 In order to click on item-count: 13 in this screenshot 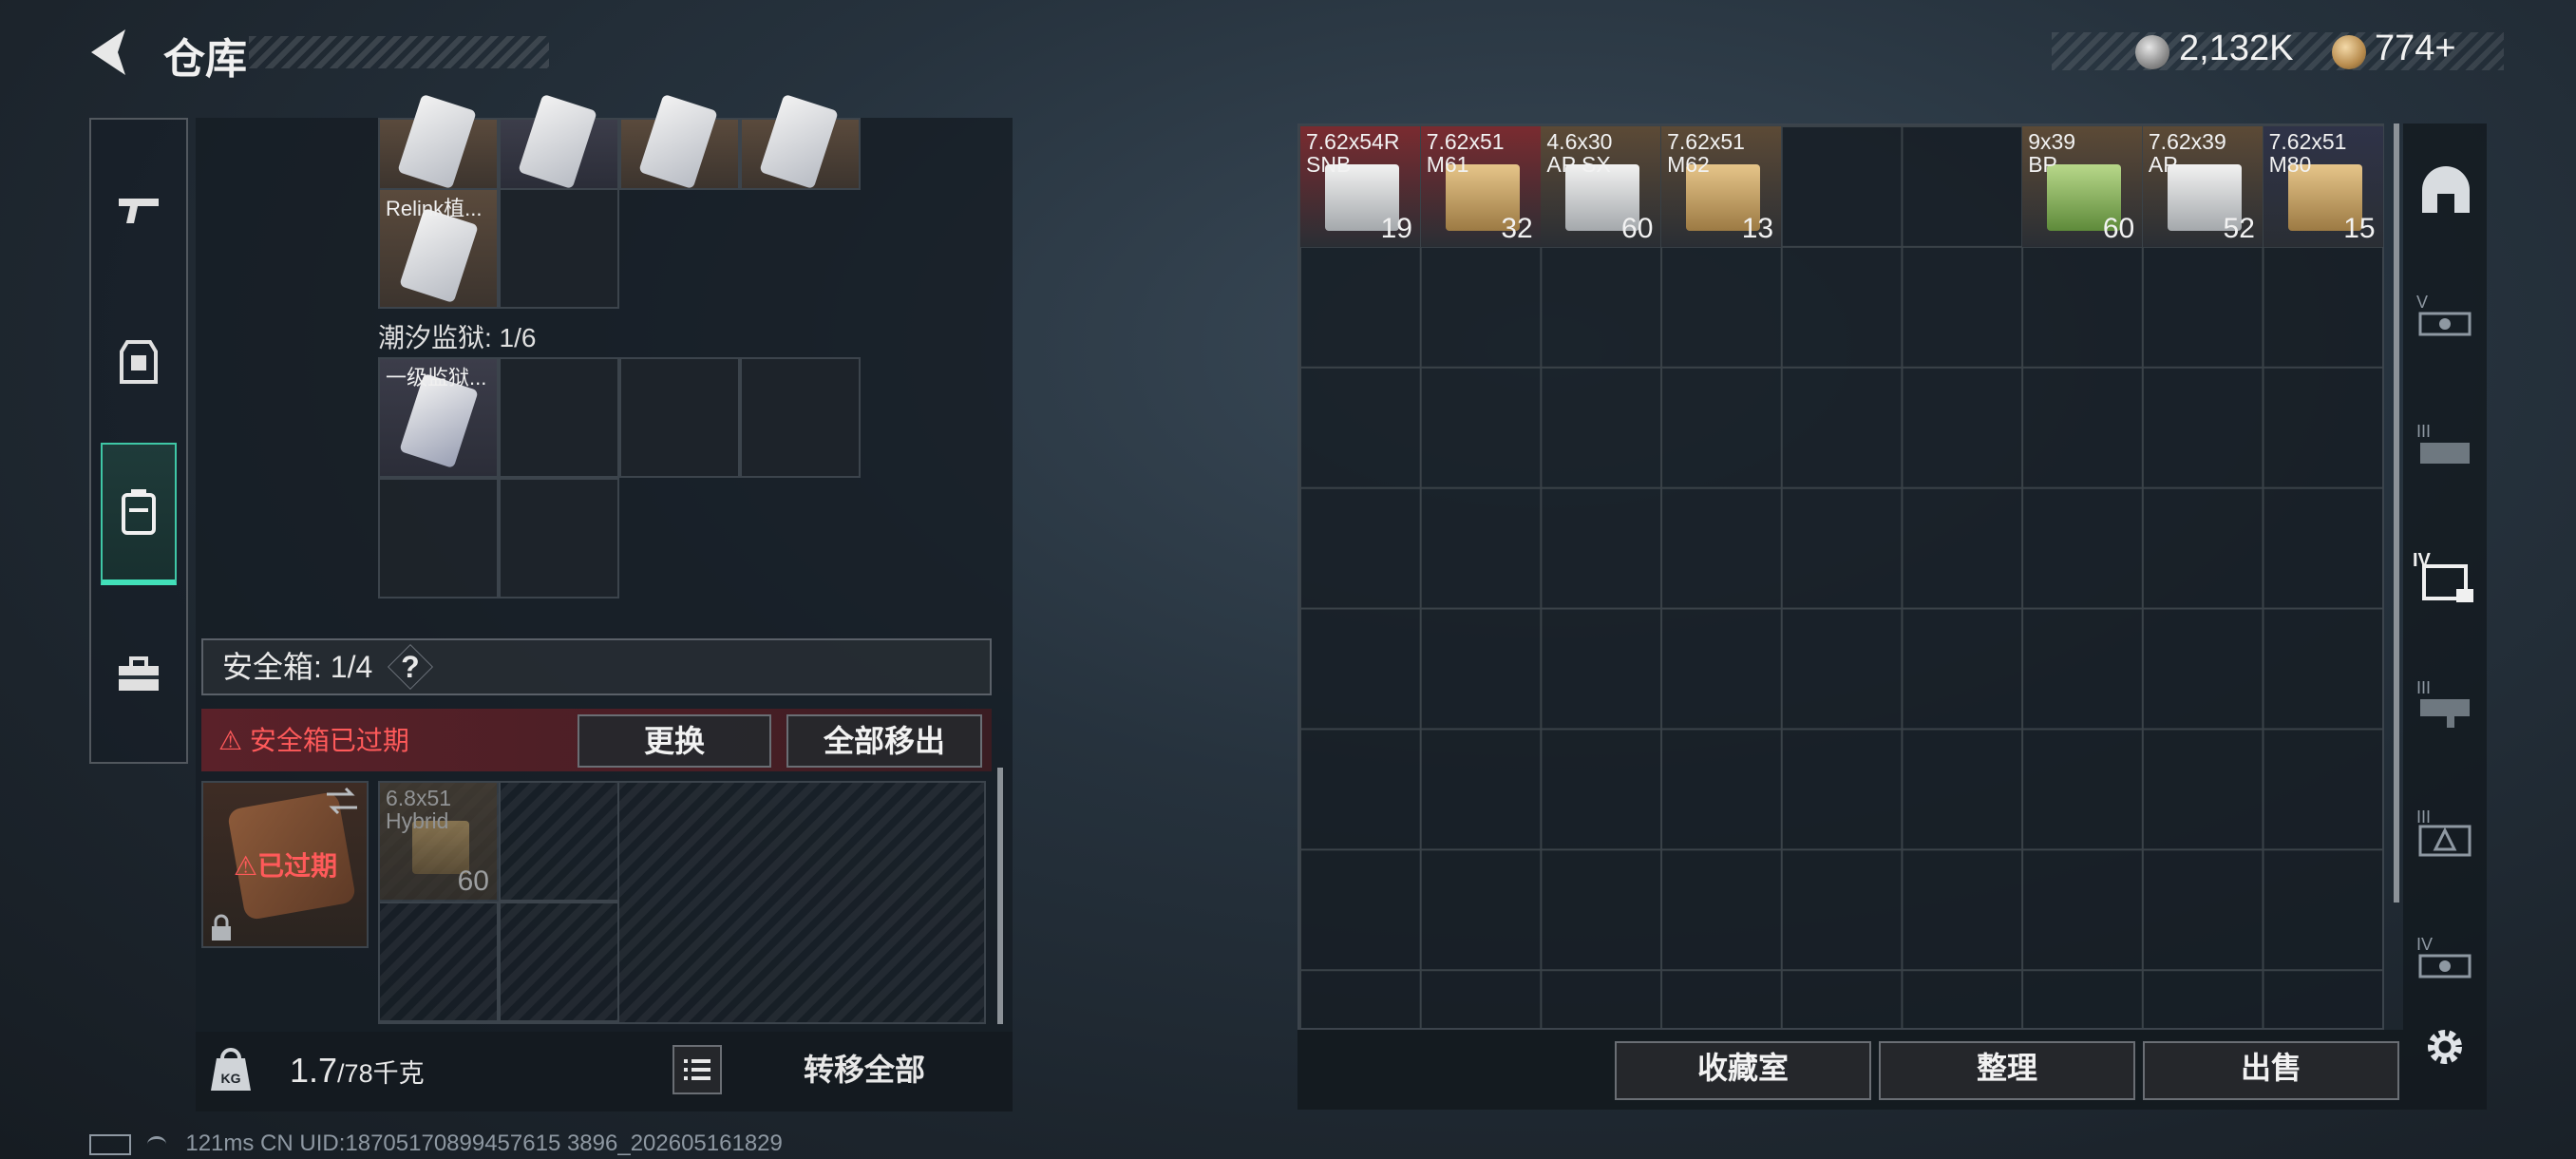, I will do `click(1757, 228)`.